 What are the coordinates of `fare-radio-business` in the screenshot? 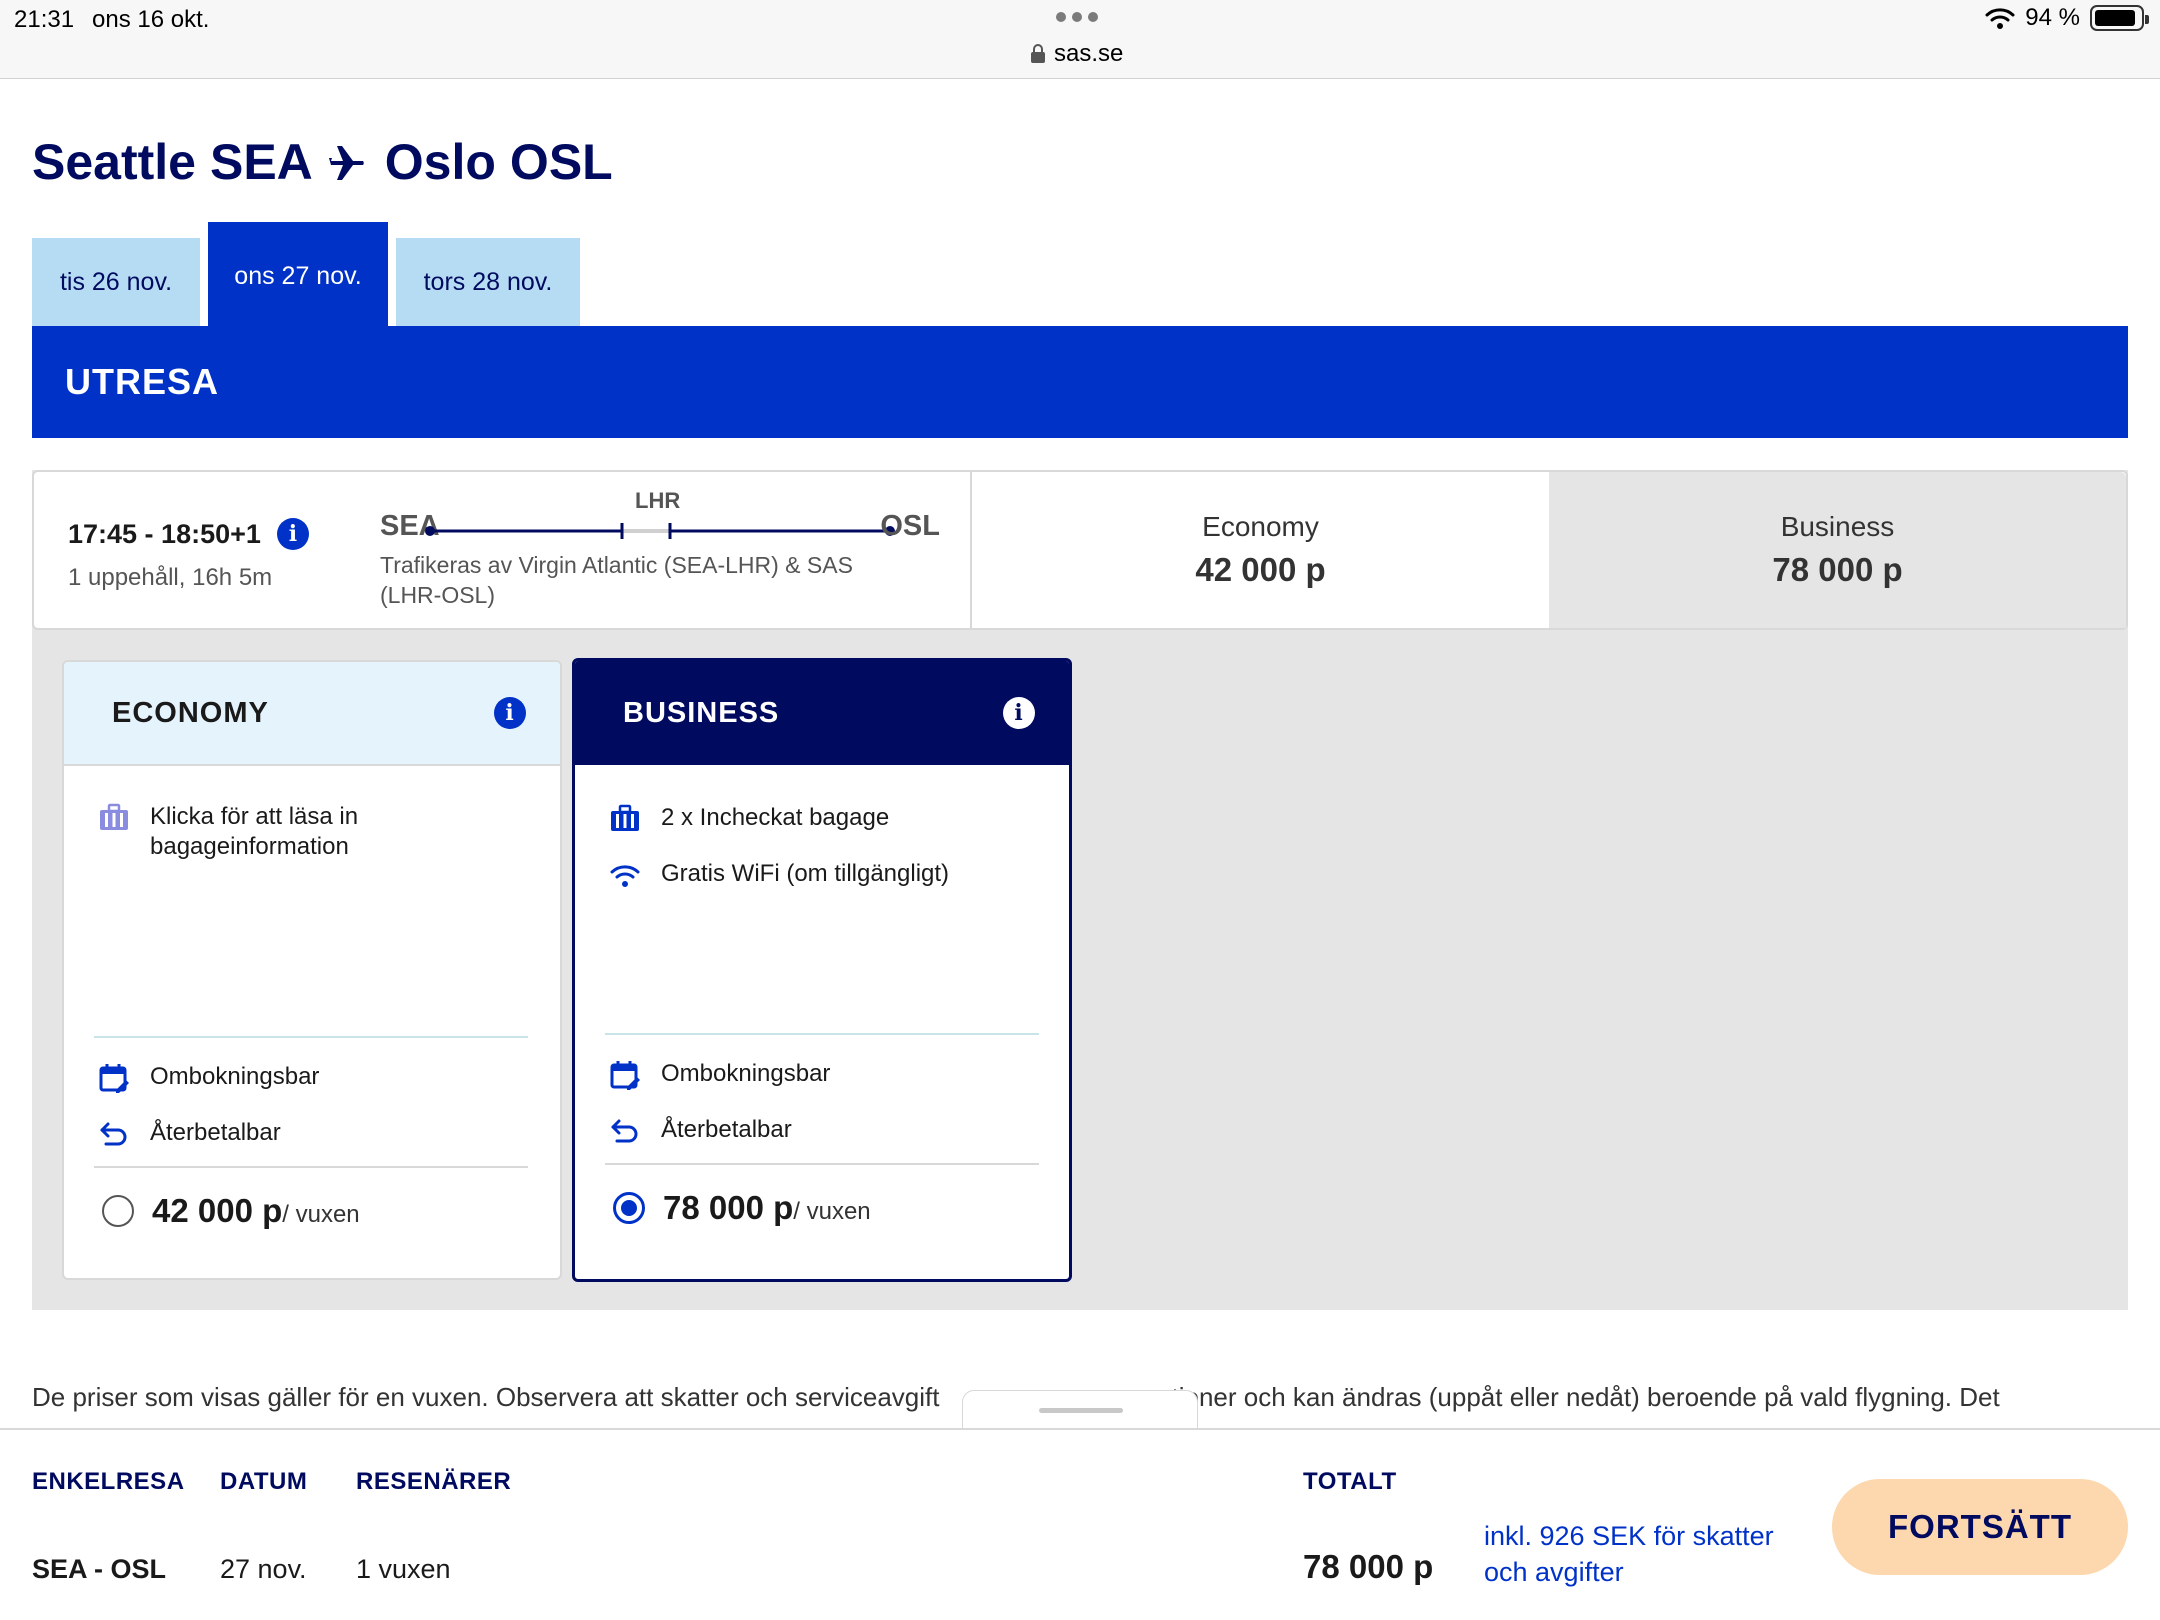 It's located at (629, 1208).